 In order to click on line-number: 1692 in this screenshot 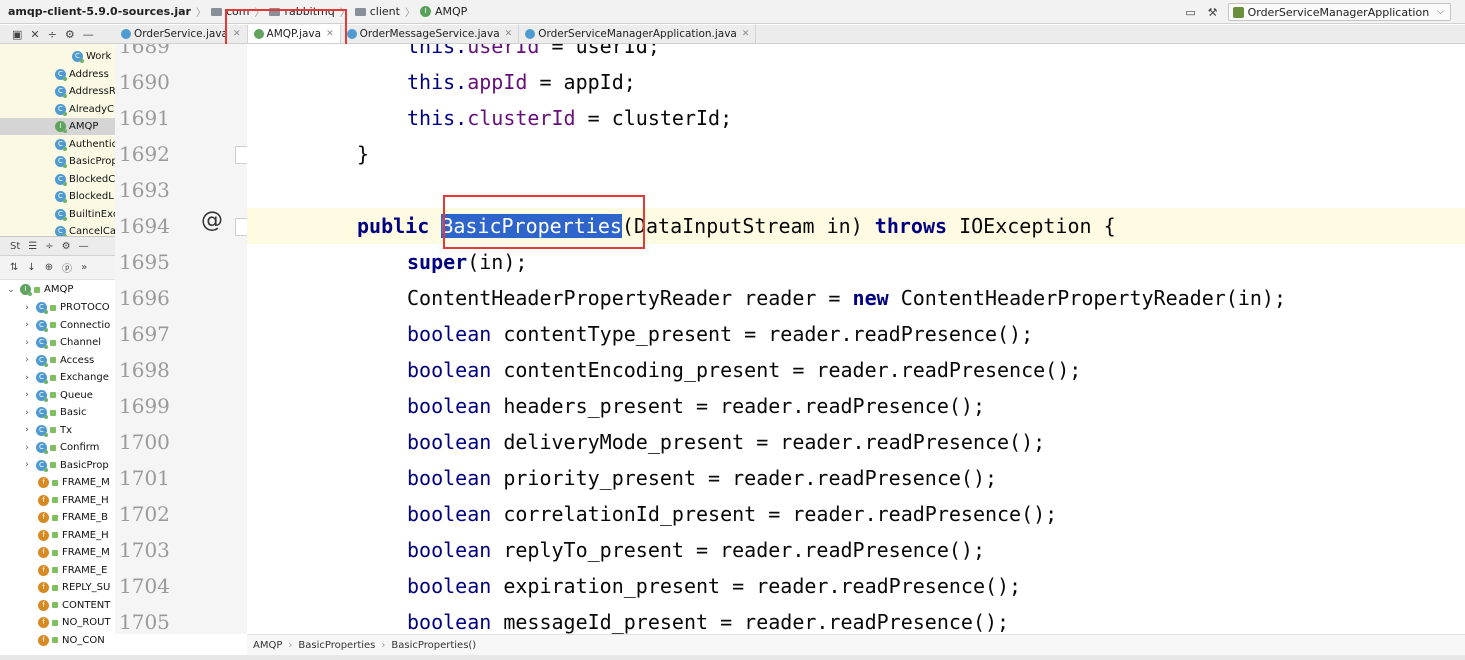, I will do `click(144, 154)`.